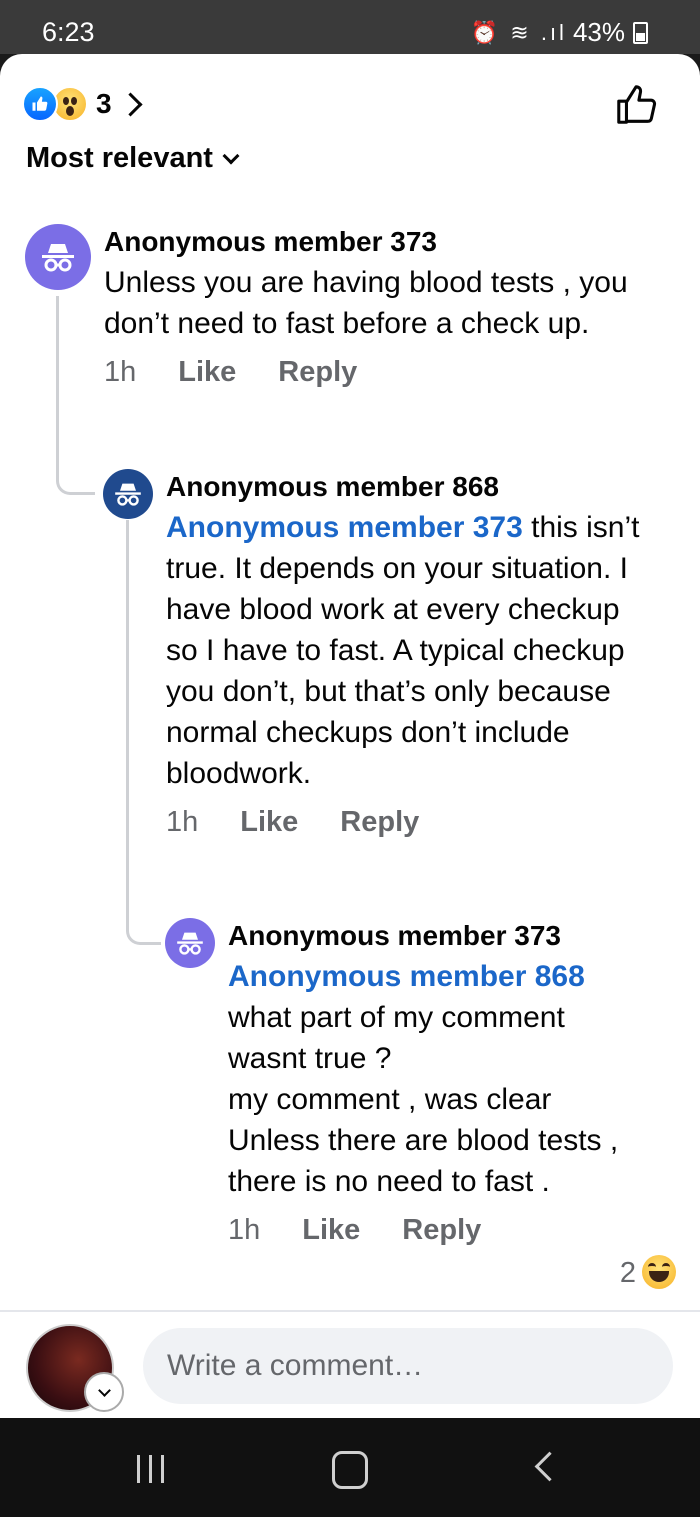 Image resolution: width=700 pixels, height=1517 pixels. Describe the element at coordinates (598, 32) in the screenshot. I see `battery-percent: 43%` at that location.